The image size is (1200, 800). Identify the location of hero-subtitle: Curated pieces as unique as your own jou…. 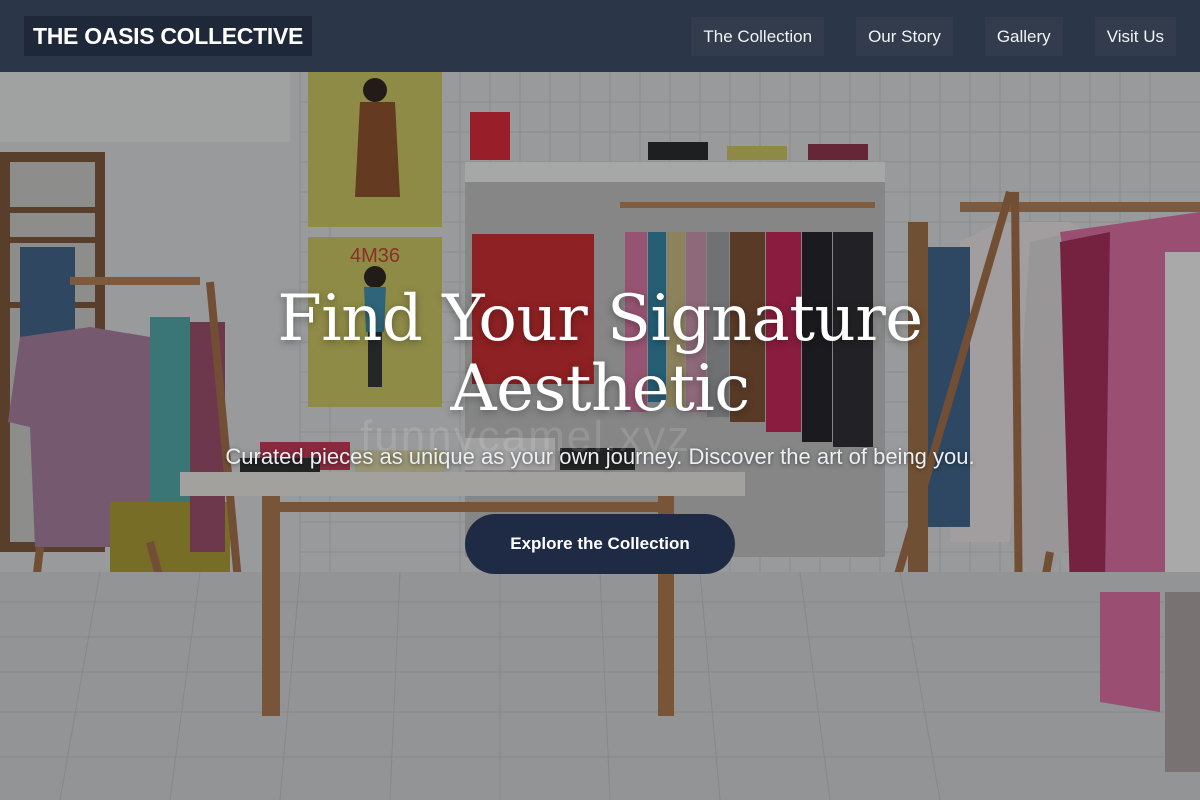
(600, 456).